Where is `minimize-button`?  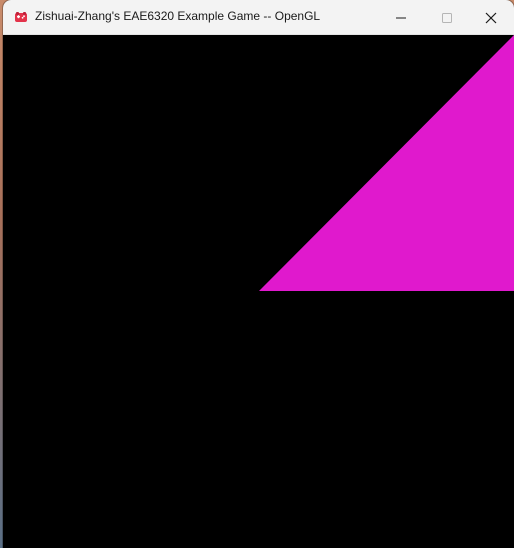 minimize-button is located at coordinates (401, 17).